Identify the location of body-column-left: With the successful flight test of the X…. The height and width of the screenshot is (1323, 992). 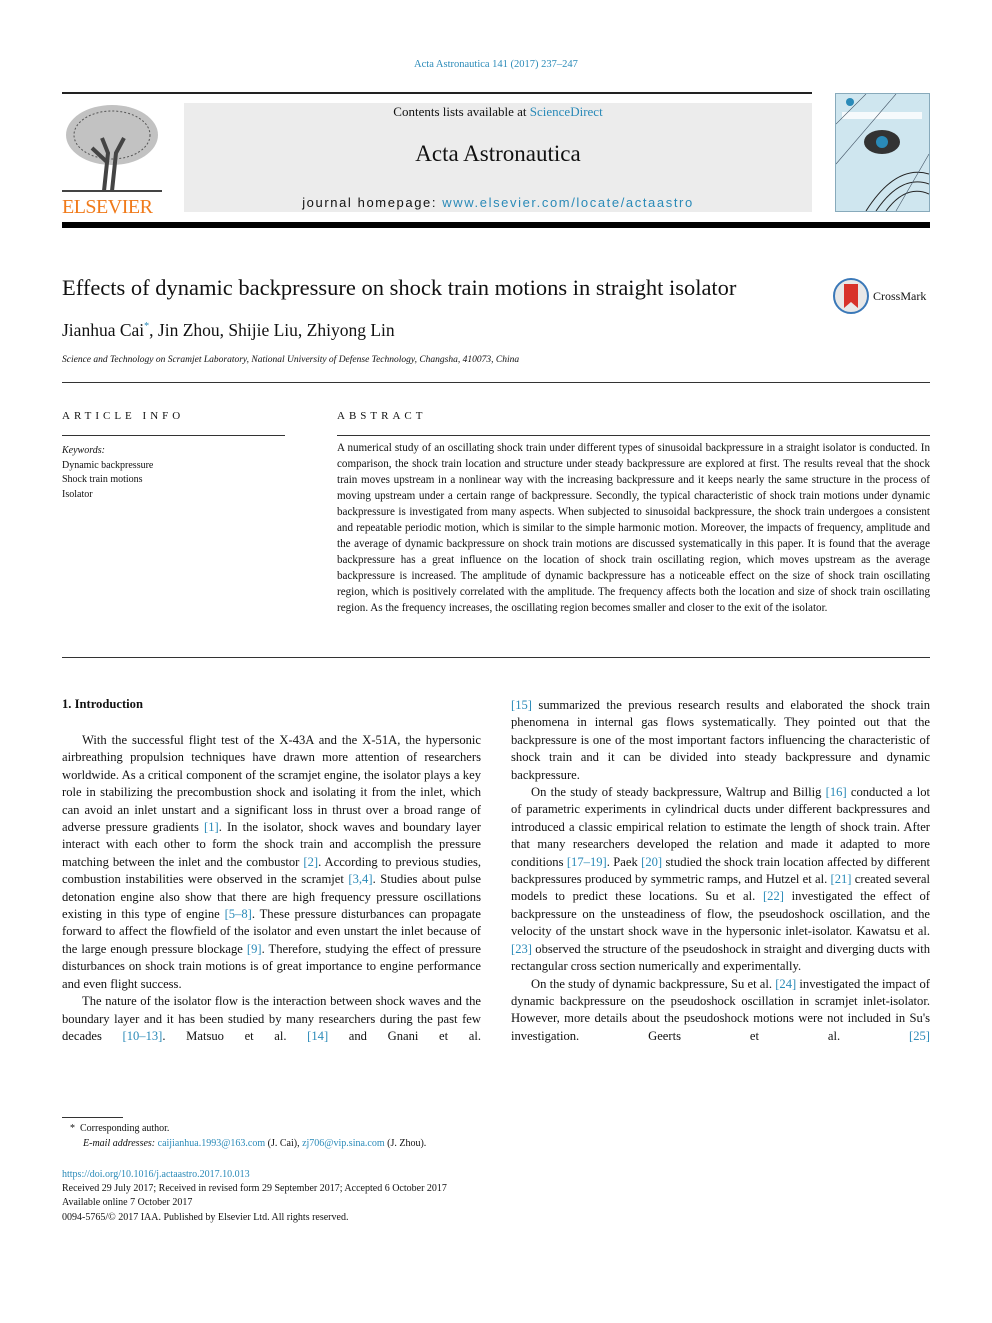
(271, 888).